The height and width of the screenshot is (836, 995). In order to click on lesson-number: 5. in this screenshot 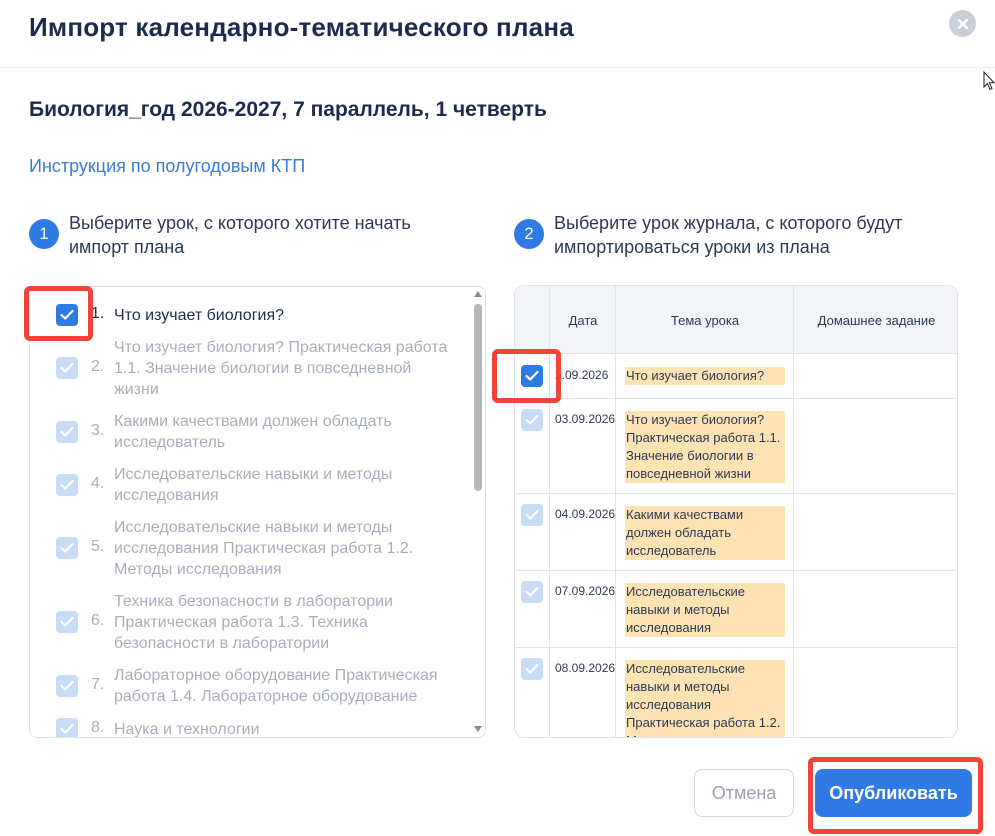, I will do `click(98, 546)`.